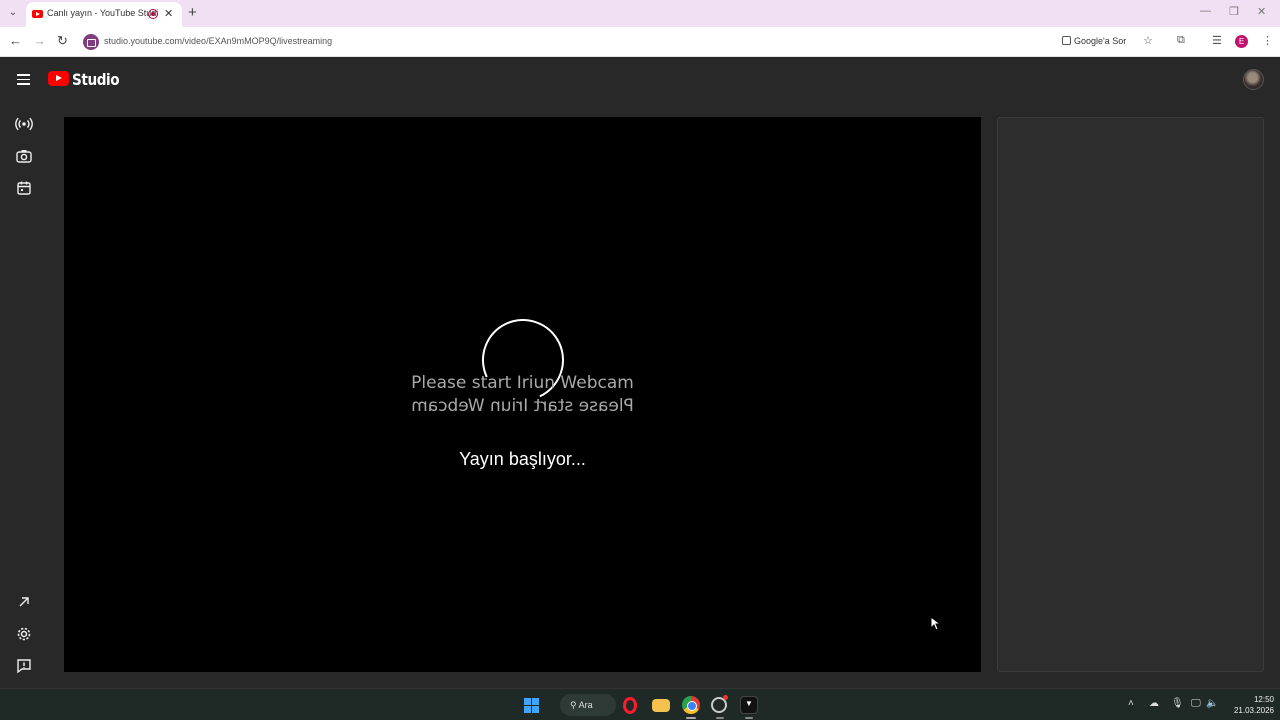 The height and width of the screenshot is (720, 1280). I want to click on browser-tabstrip: ⌄ Canlı yayın - YouTube Studi ✕ + — ❐ ✕, so click(640, 13).